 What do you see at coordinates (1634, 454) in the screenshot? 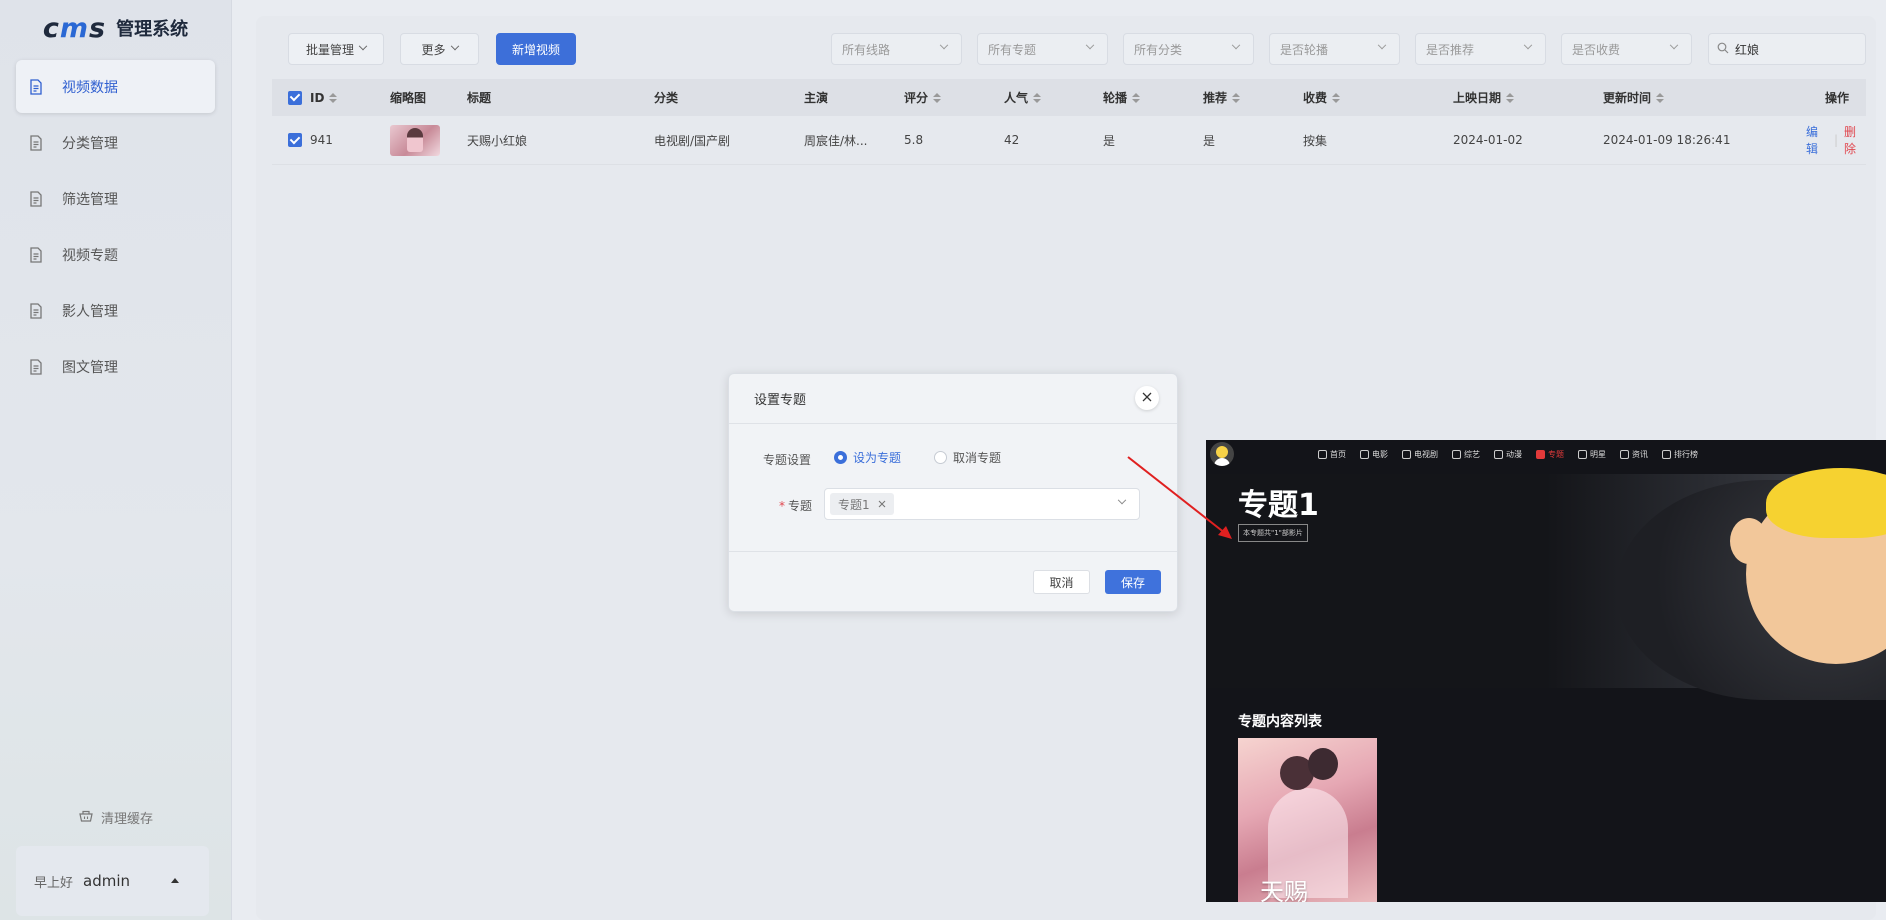
I see `preview-nav-item: 资讯` at bounding box center [1634, 454].